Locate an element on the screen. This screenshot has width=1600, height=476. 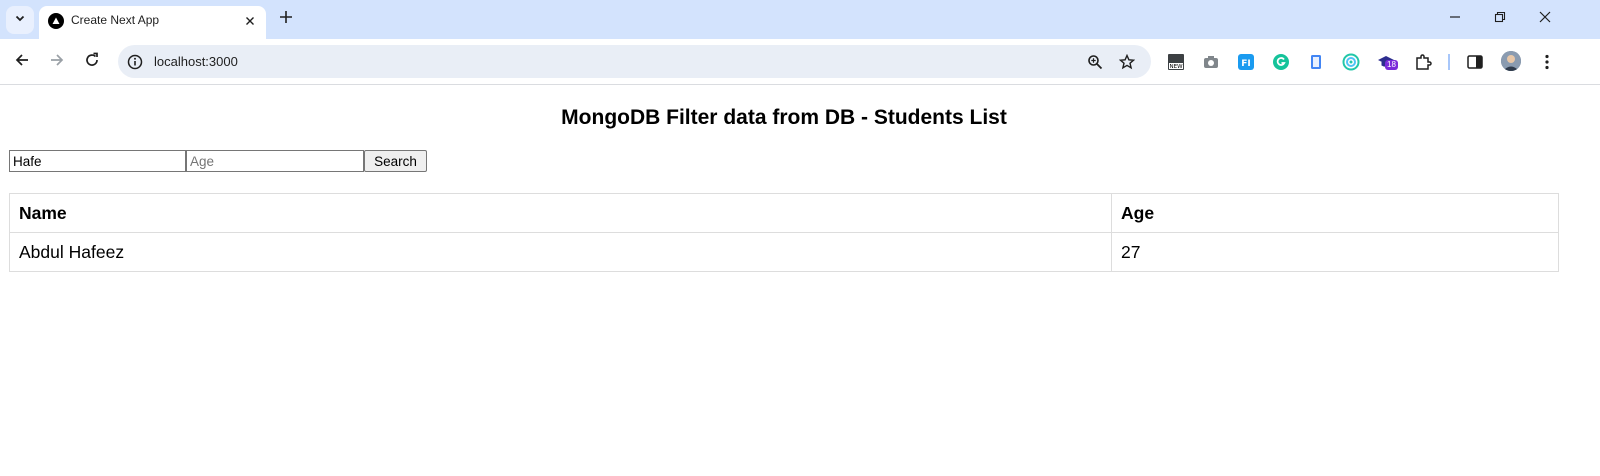
new-tab-button is located at coordinates (286, 19).